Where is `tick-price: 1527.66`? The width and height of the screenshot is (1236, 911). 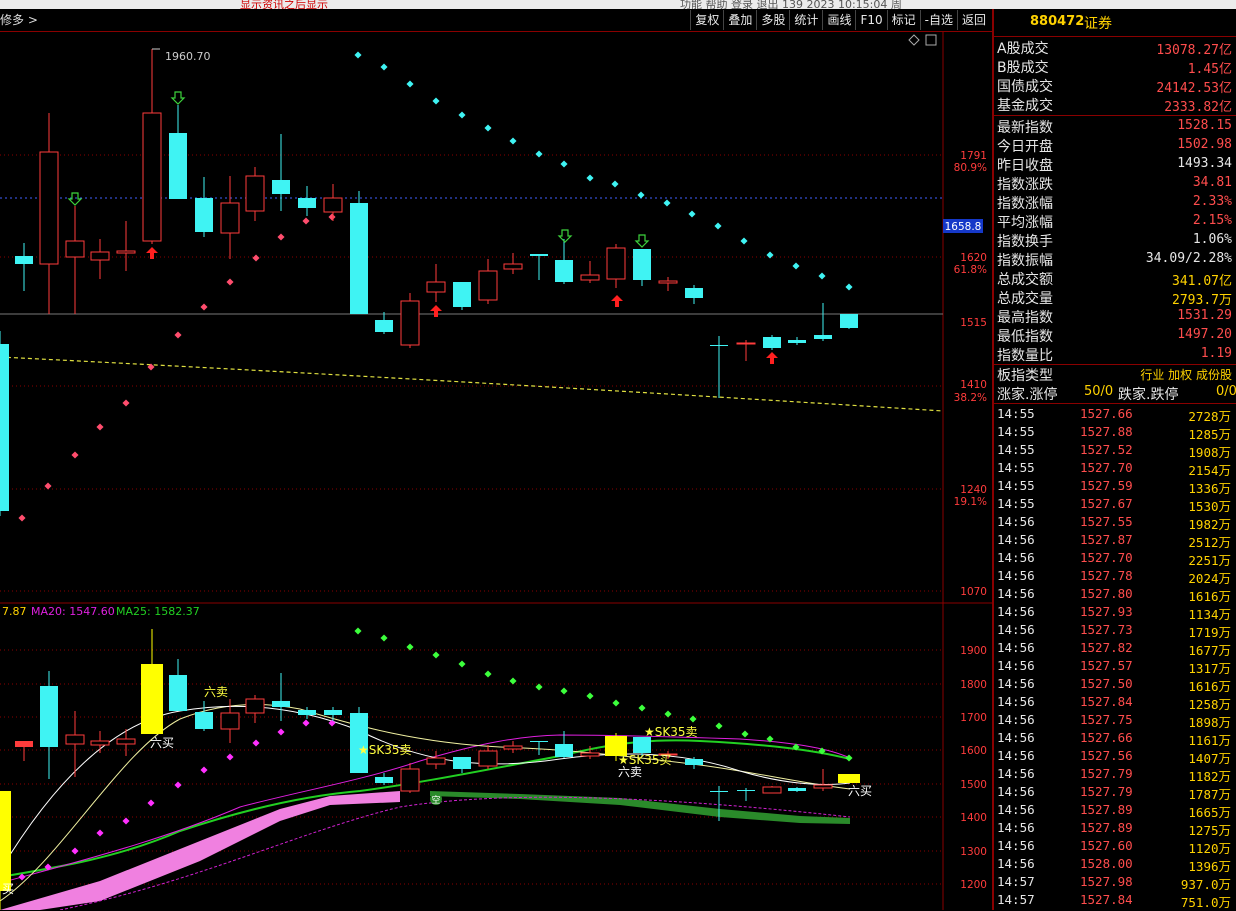
tick-price: 1527.66 is located at coordinates (1106, 737).